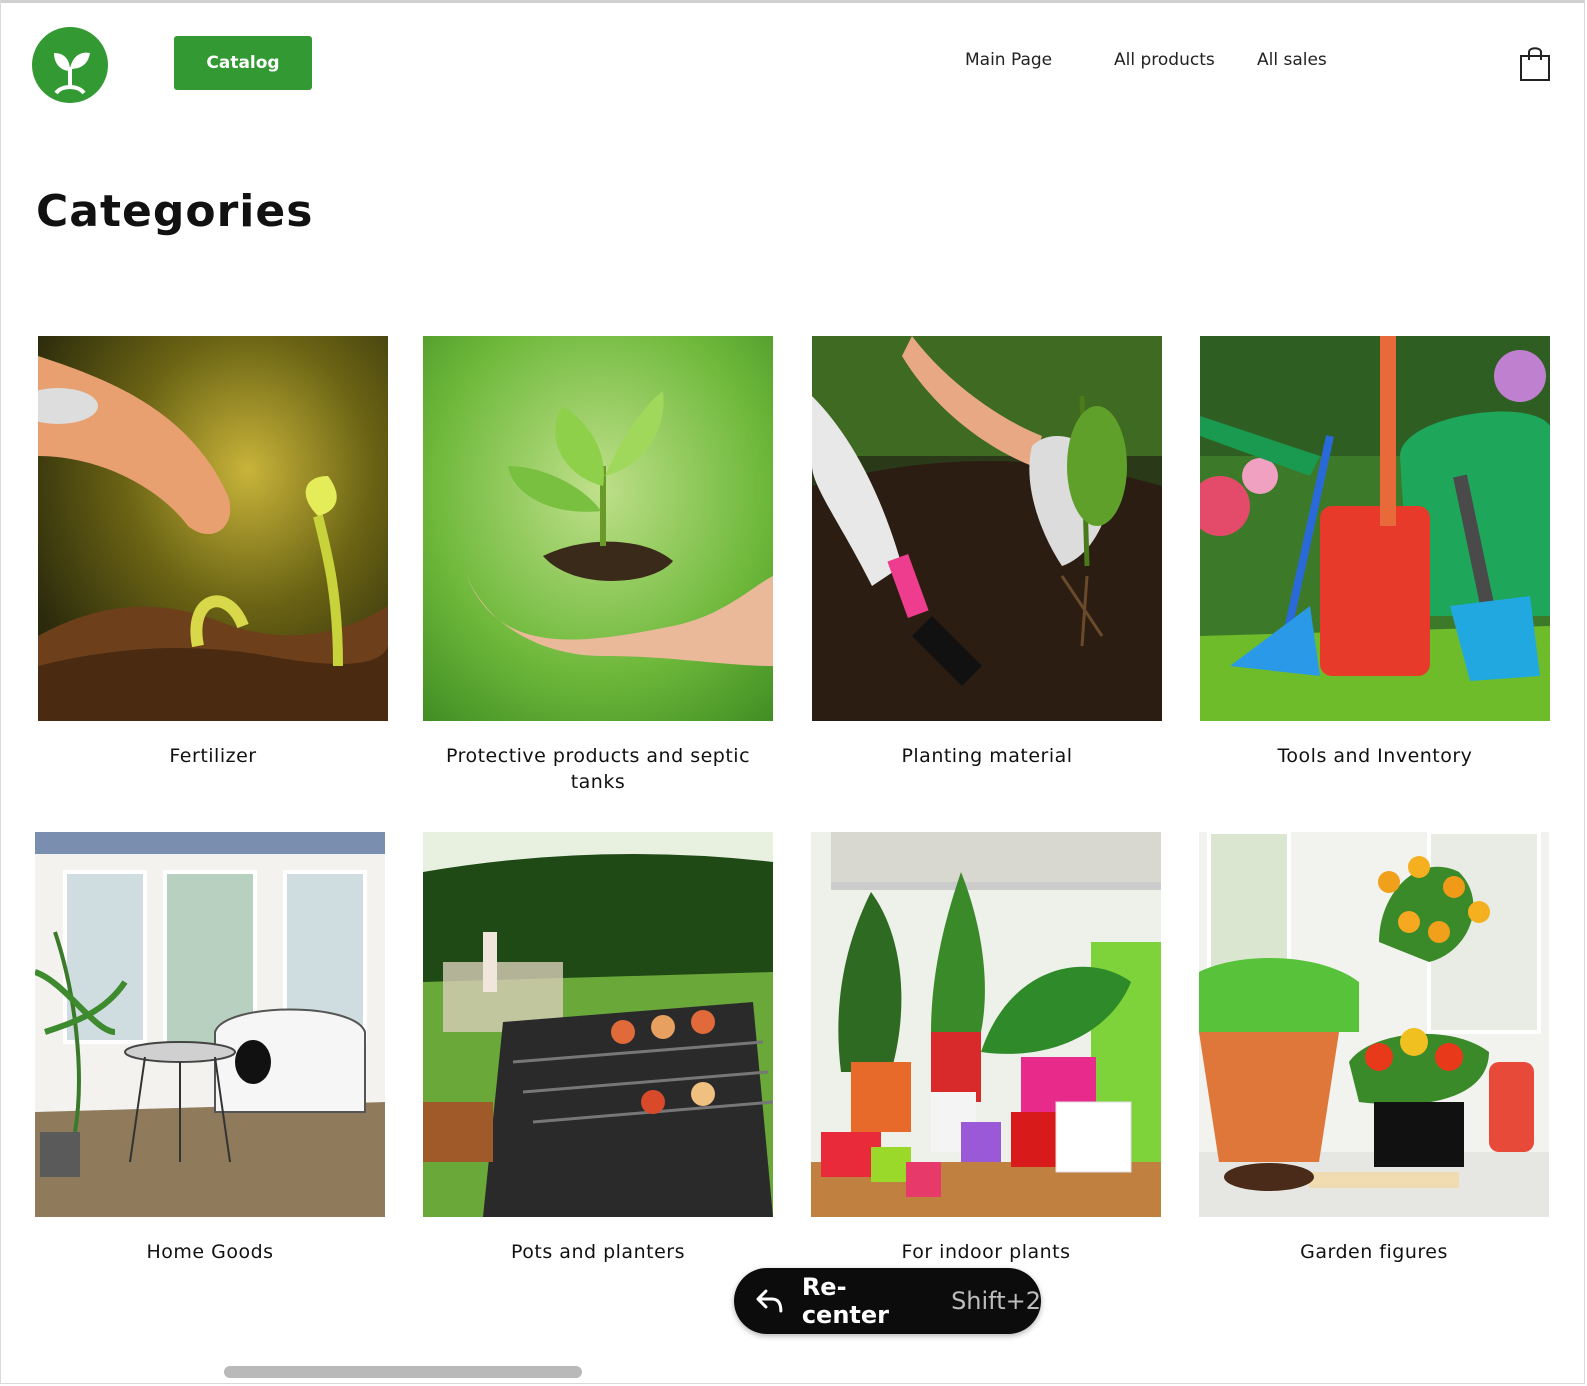 This screenshot has width=1587, height=1386. Describe the element at coordinates (213, 528) in the screenshot. I see `fertilizer-image` at that location.